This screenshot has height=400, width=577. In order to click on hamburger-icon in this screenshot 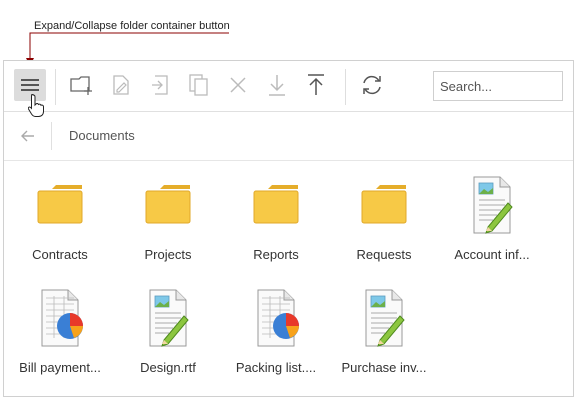, I will do `click(30, 85)`.